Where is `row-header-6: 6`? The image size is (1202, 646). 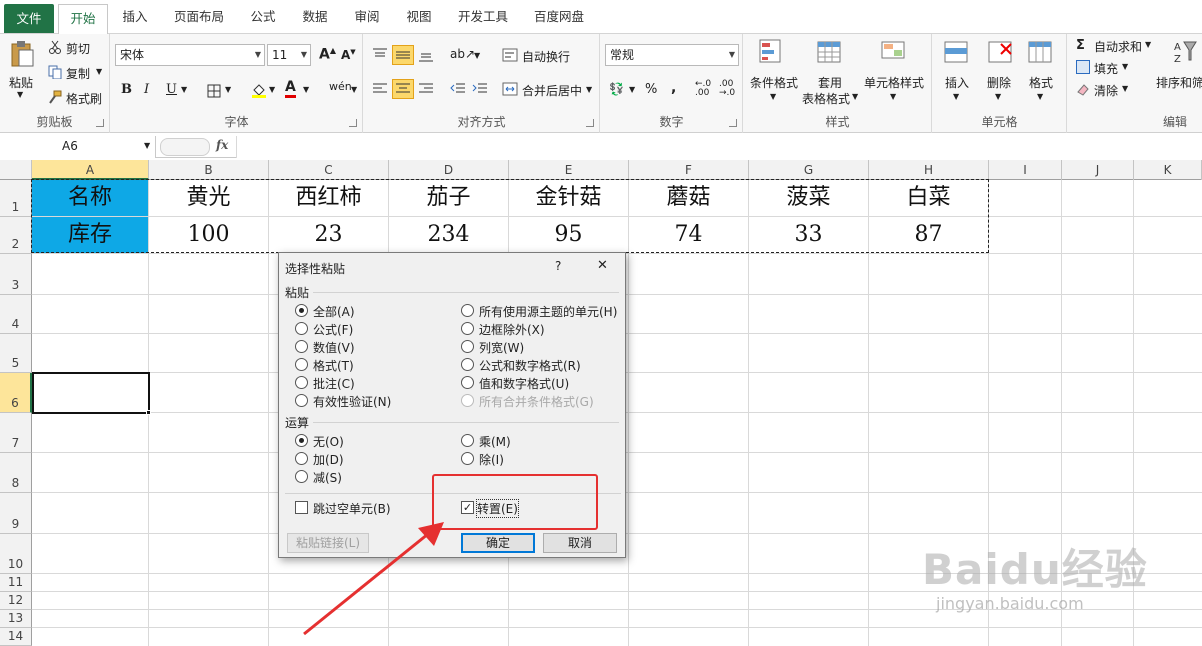
row-header-6: 6 is located at coordinates (16, 393).